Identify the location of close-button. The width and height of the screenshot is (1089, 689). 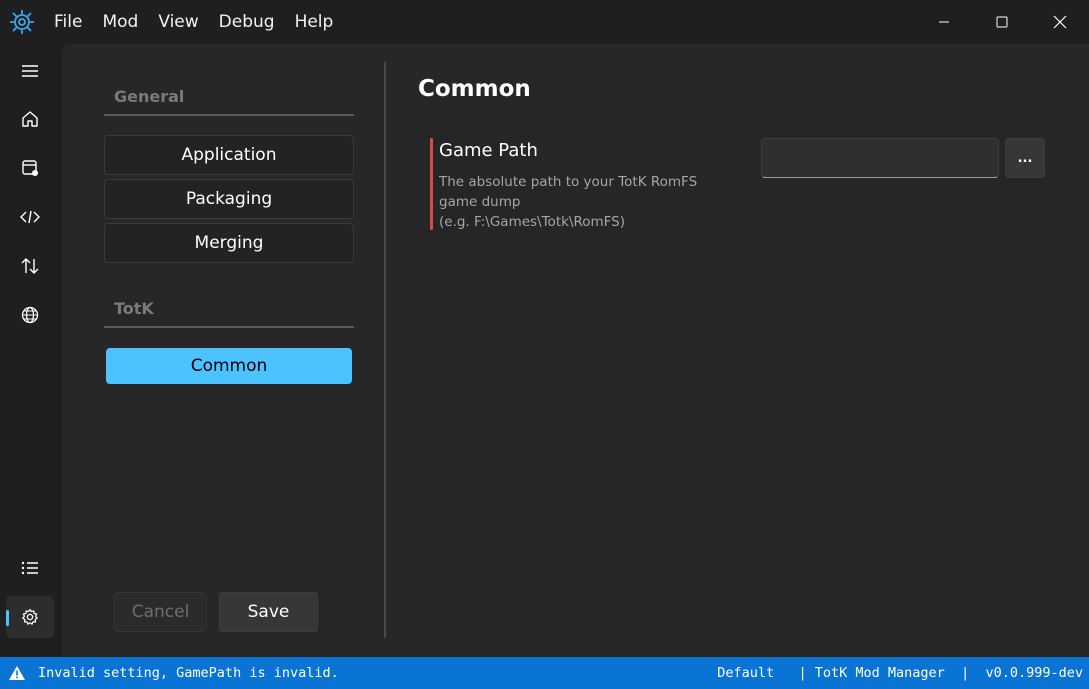
(1060, 22).